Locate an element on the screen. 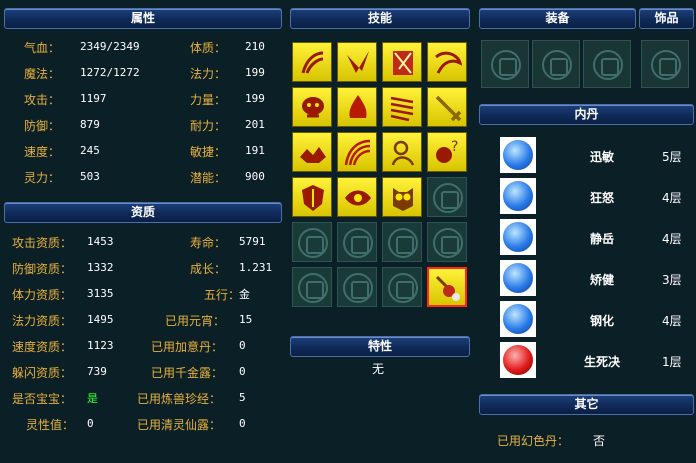  attr-label: 力量： is located at coordinates (208, 100).